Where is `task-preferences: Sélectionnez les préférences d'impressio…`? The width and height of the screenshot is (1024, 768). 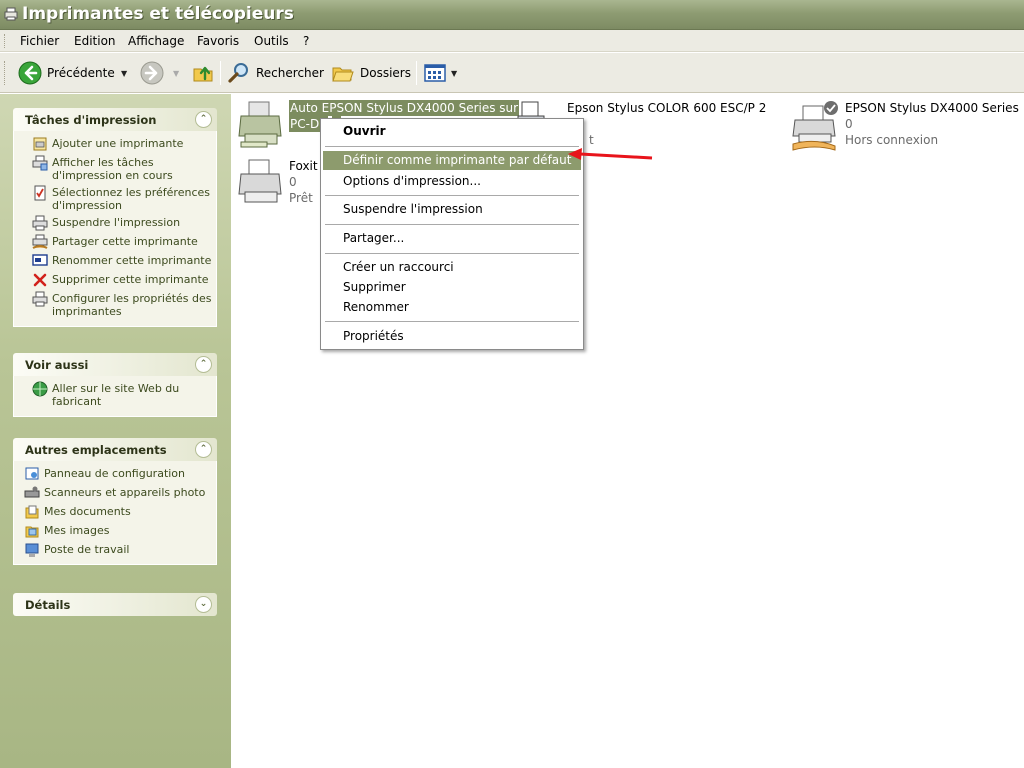
task-preferences: Sélectionnez les préférences d'impressio… is located at coordinates (122, 198).